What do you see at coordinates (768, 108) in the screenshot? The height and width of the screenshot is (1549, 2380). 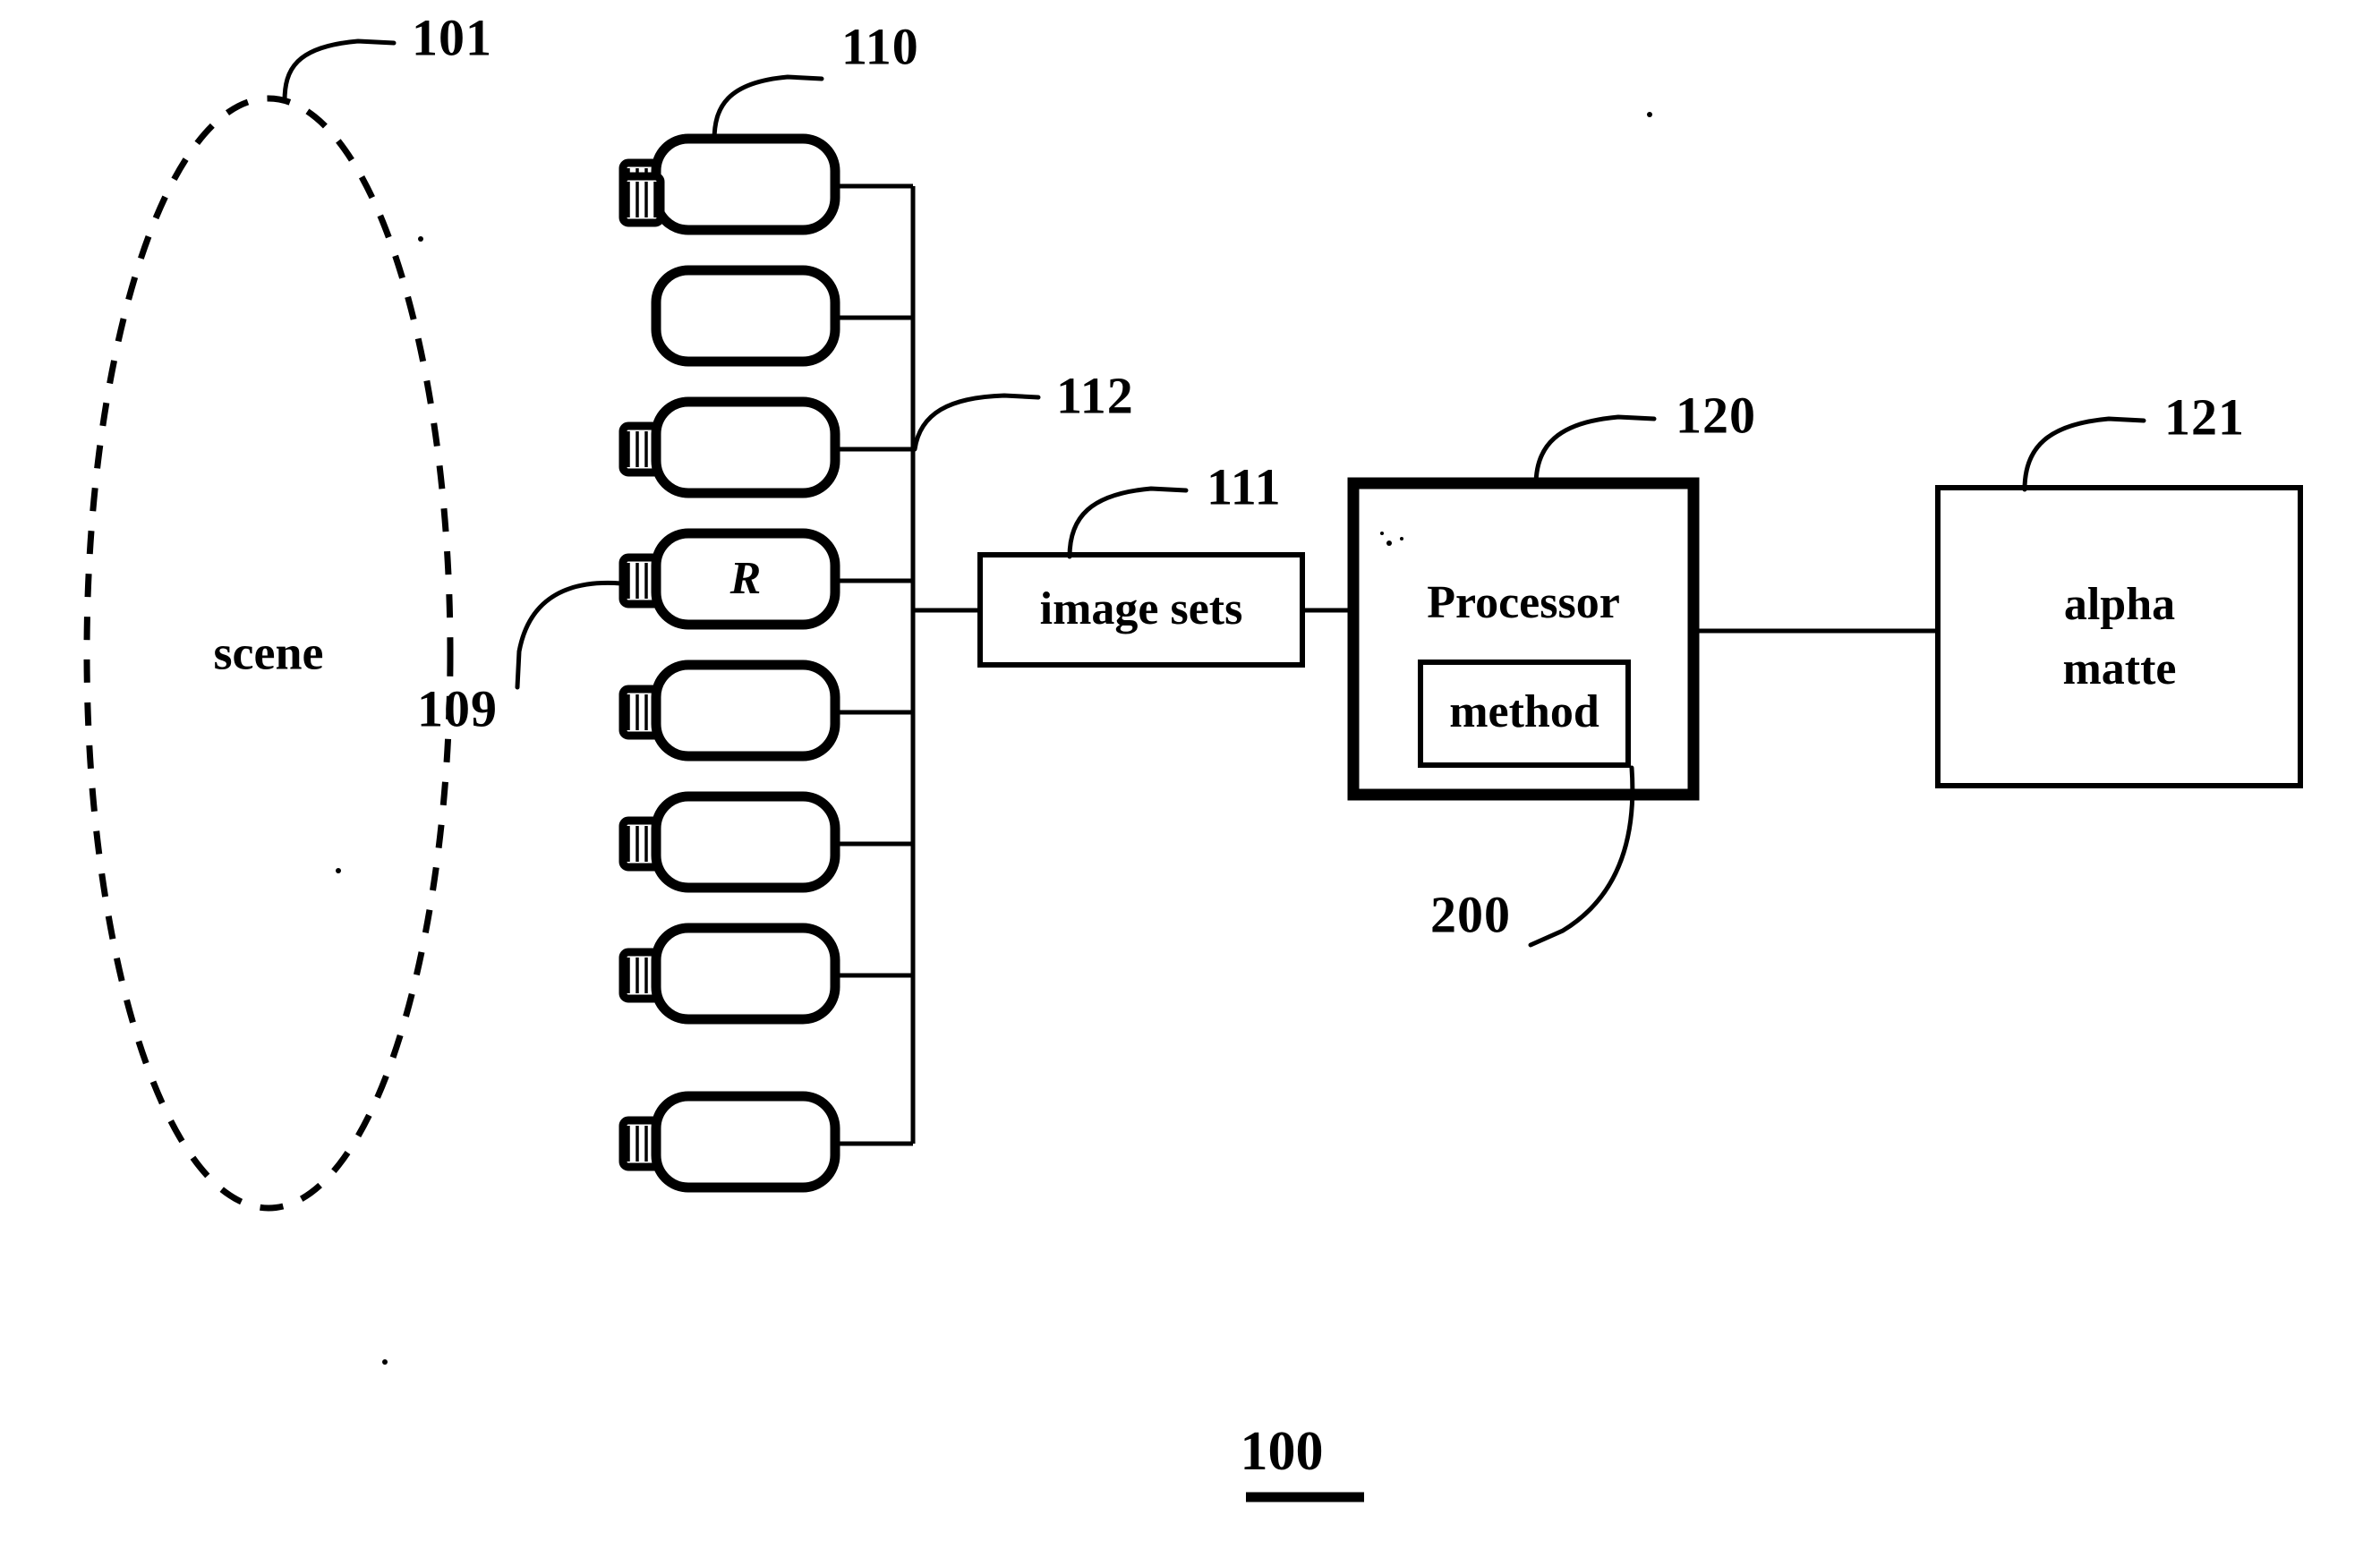 I see `camera-array-leader-line` at bounding box center [768, 108].